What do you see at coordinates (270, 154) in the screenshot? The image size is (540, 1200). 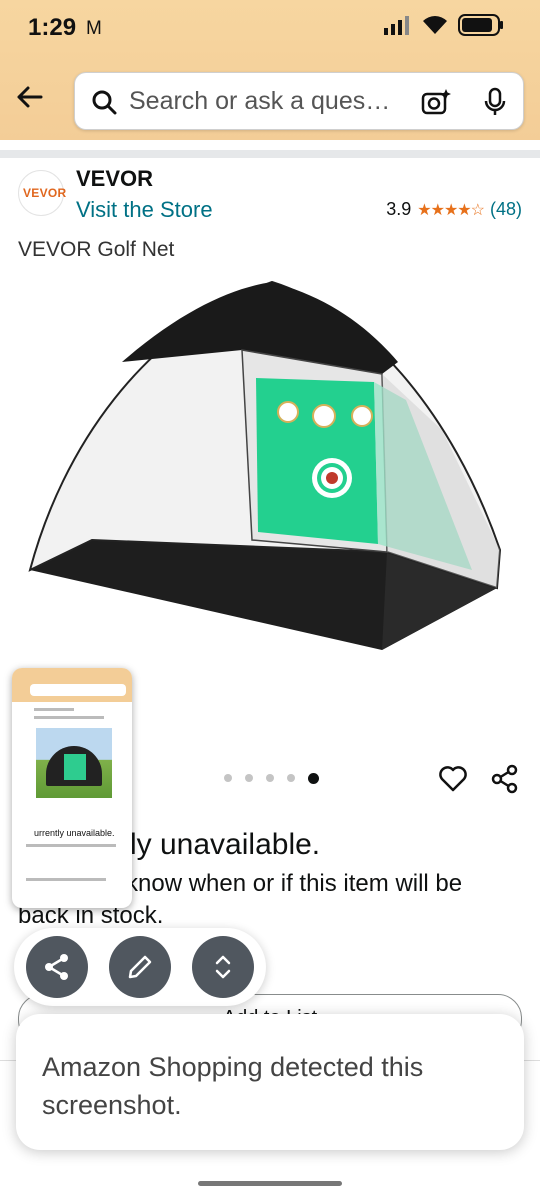 I see `header-divider` at bounding box center [270, 154].